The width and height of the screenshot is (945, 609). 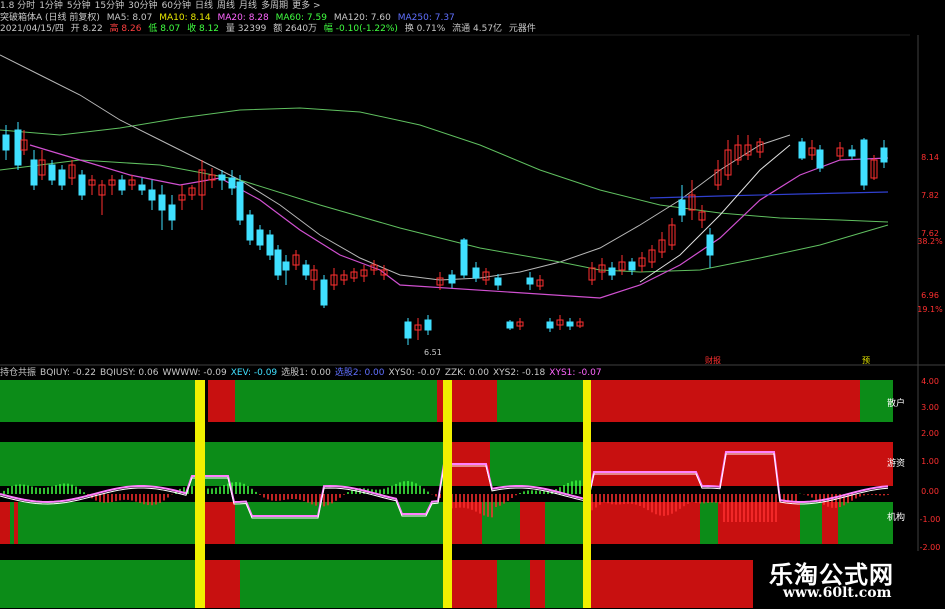 I want to click on indicator-axis-label: -1.00, so click(x=930, y=519).